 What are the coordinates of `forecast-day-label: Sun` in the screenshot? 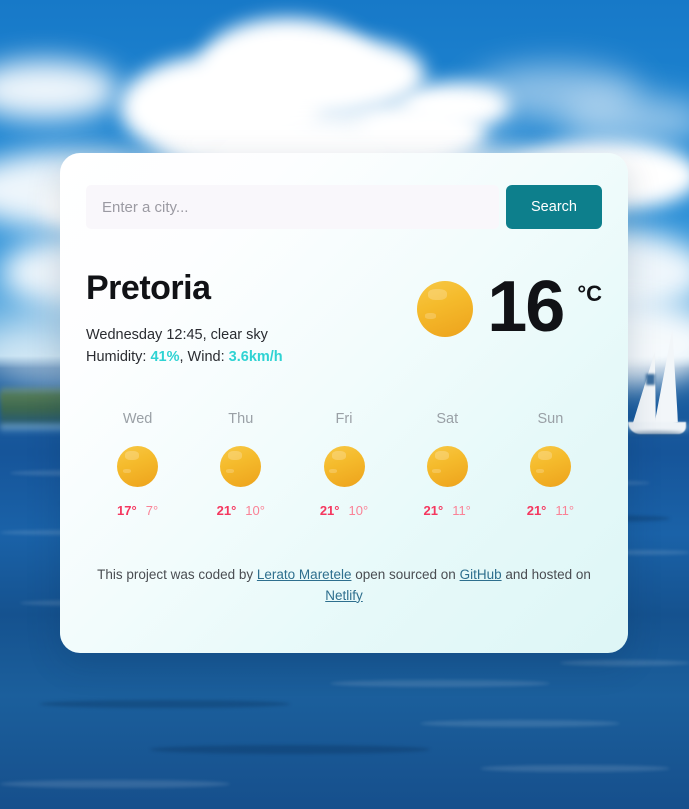 It's located at (550, 418).